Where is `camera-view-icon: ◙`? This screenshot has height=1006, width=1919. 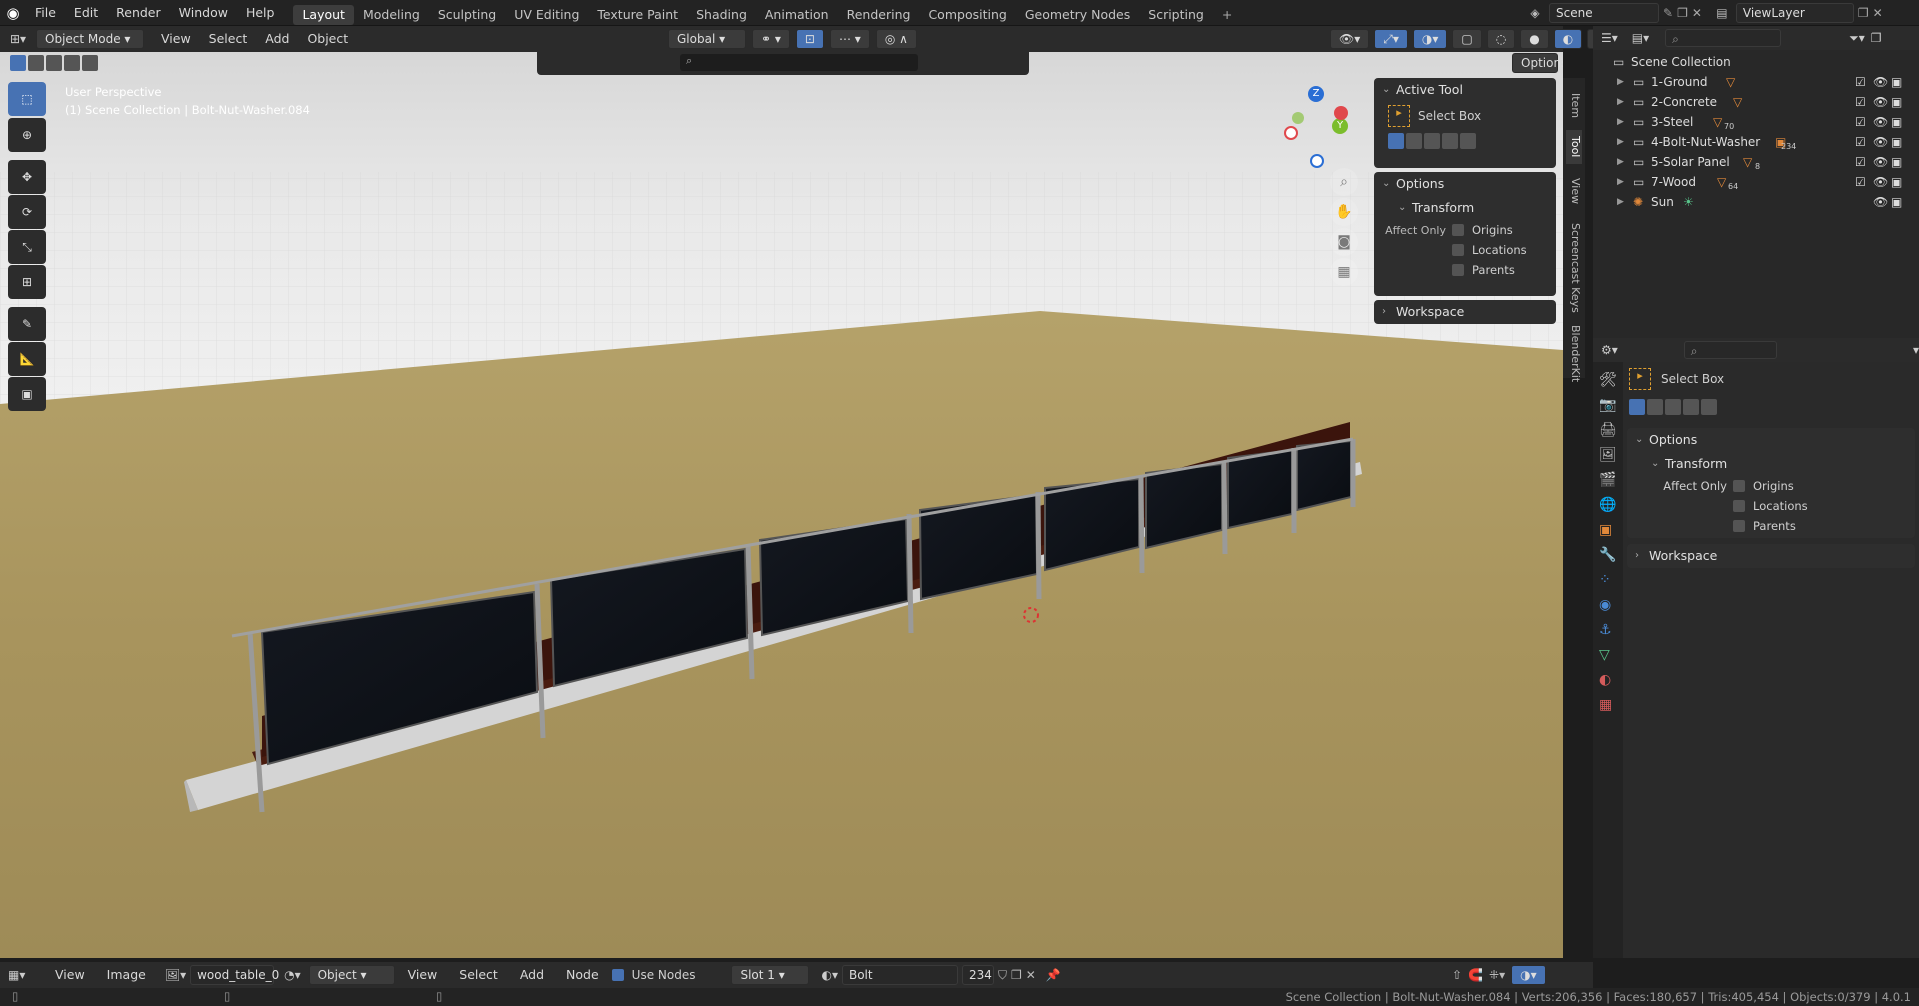
camera-view-icon: ◙ is located at coordinates (1344, 242).